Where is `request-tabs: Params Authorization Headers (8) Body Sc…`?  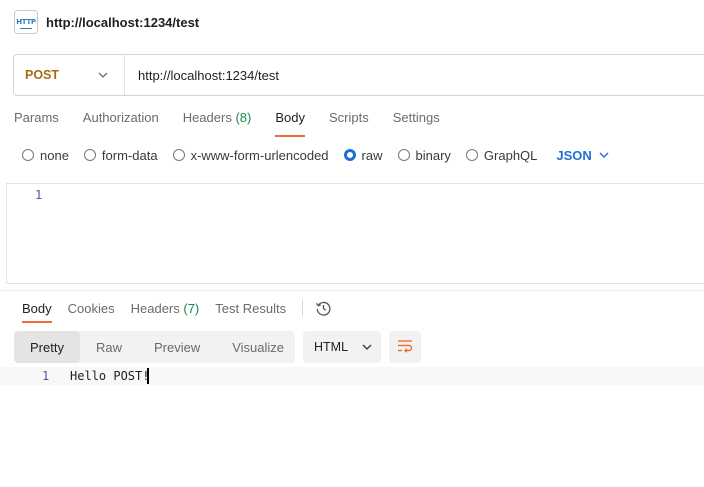 request-tabs: Params Authorization Headers (8) Body Sc… is located at coordinates (239, 123).